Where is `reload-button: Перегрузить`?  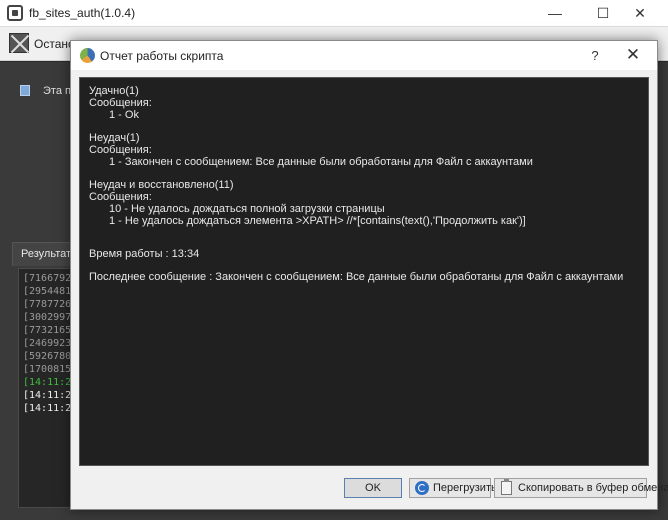
reload-button: Перегрузить is located at coordinates (453, 488).